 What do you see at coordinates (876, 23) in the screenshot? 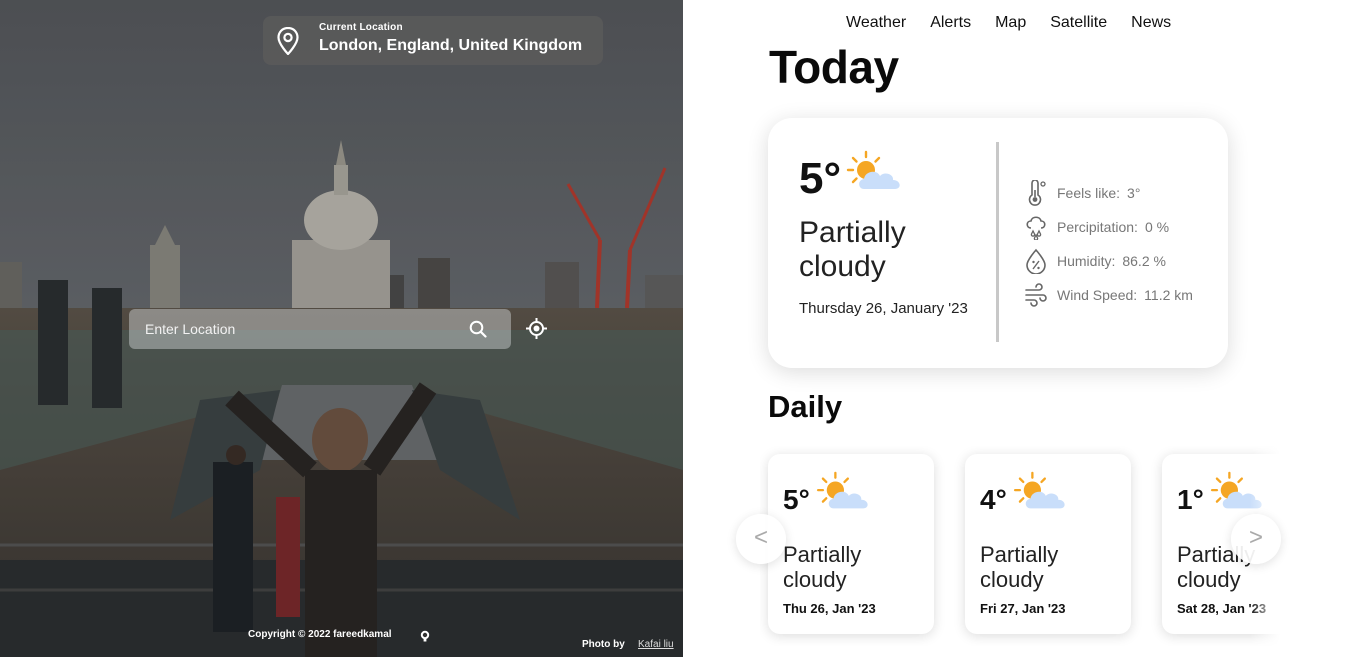
I see `nav-weather: Weather` at bounding box center [876, 23].